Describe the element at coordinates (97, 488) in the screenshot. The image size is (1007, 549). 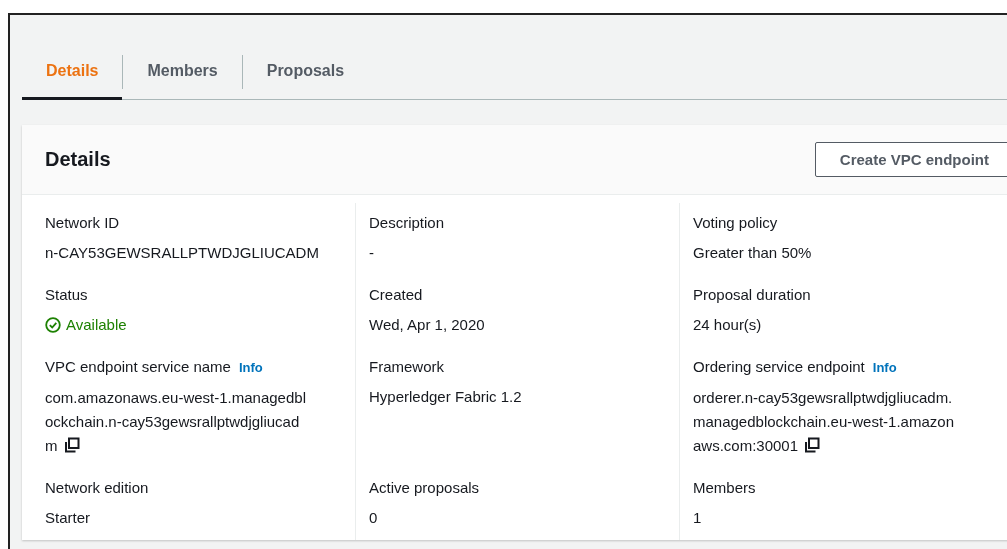
I see `field-label: Network edition` at that location.